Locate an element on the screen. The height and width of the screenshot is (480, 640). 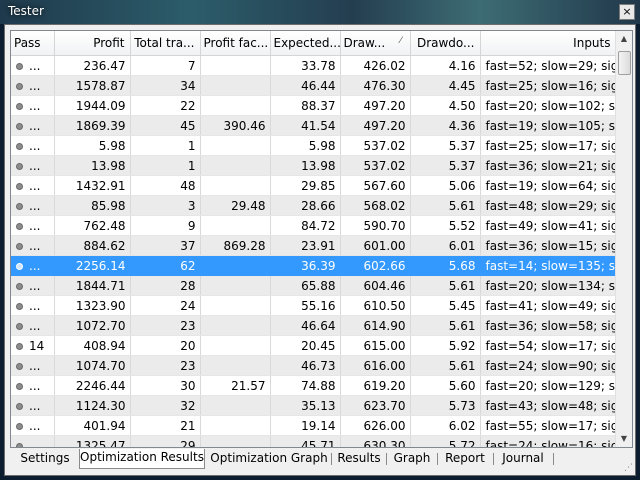
expected-payoff-cell: 41.54 is located at coordinates (305, 125).